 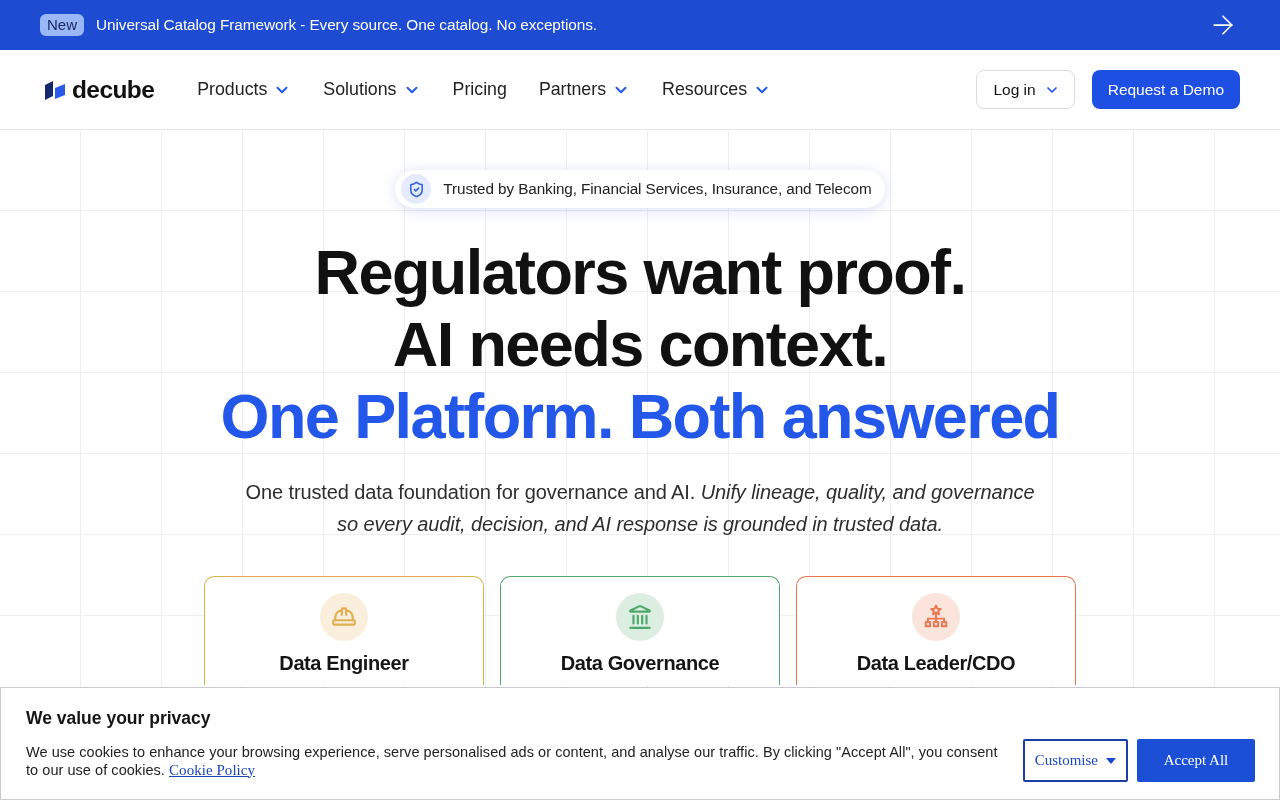 I want to click on role-title: Data Engineer, so click(x=344, y=663).